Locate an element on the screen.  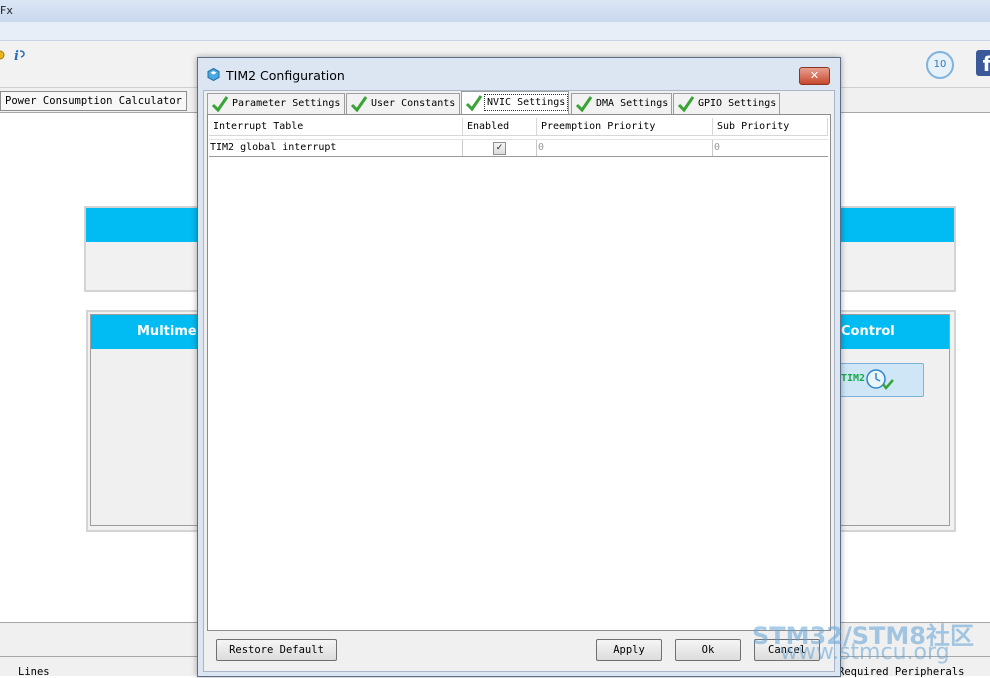
tab-parameter-settings: Parameter Settings is located at coordinates (276, 103).